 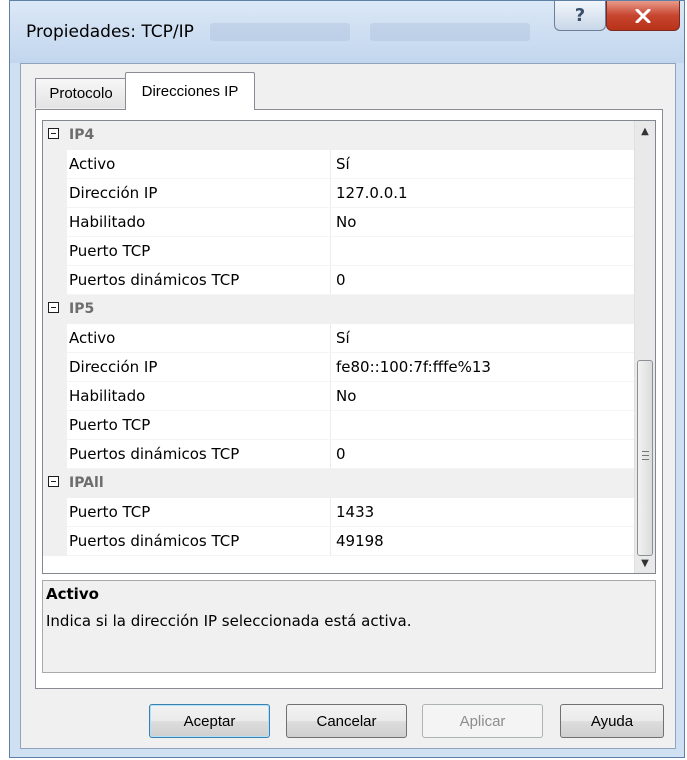 I want to click on property-row: Puerto TCP 1433, so click(x=338, y=512).